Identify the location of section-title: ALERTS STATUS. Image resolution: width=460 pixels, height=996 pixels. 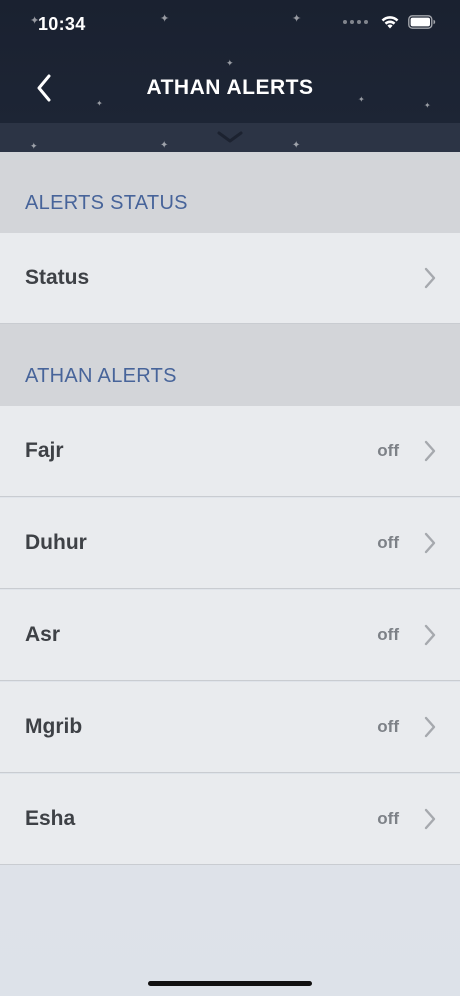
(106, 203).